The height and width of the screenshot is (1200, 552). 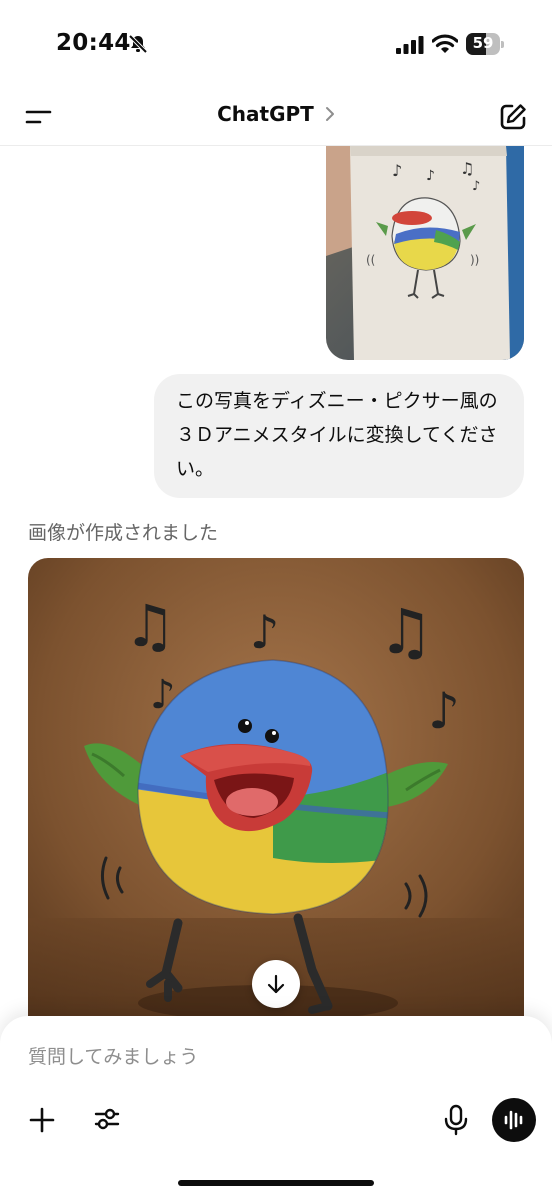 I want to click on photo-drawing-image: ♪ ♪ ♫ ♪ (( )), so click(x=425, y=253).